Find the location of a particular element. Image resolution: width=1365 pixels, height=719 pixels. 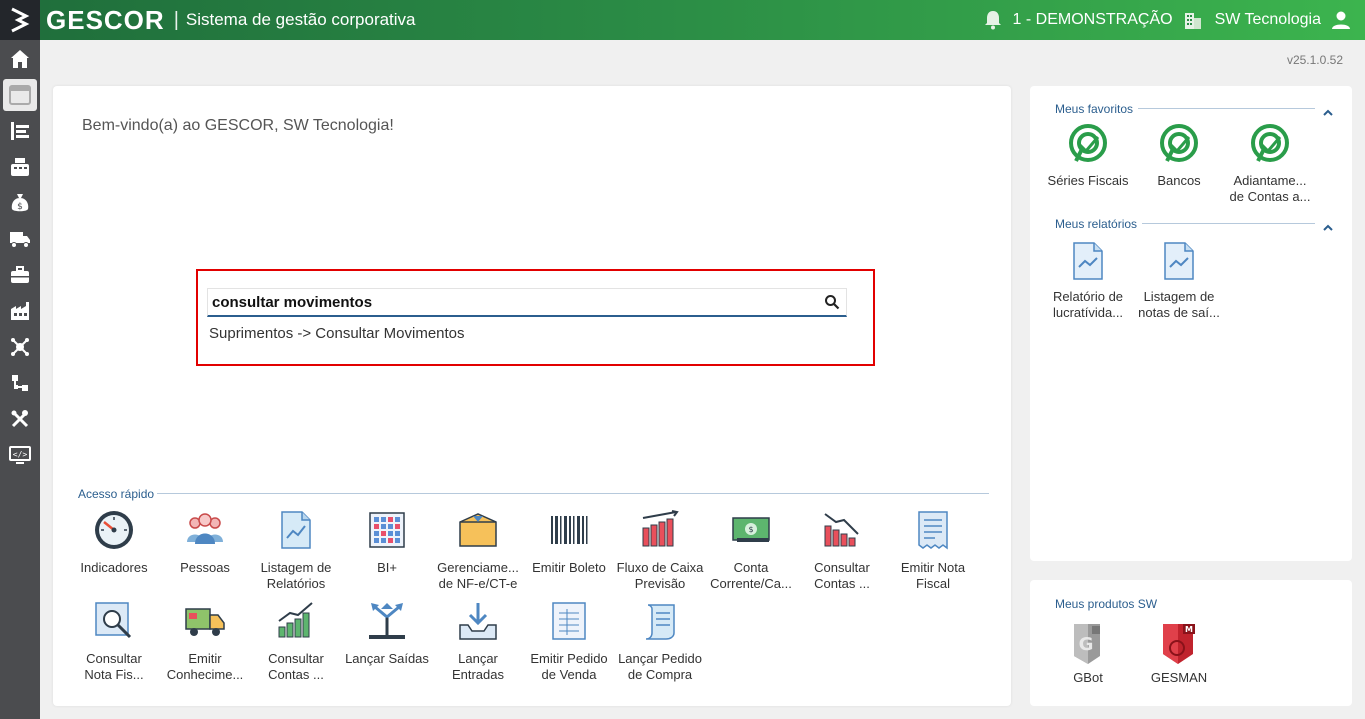

quick-access-item-label: Lançar Entradas is located at coordinates (478, 666).